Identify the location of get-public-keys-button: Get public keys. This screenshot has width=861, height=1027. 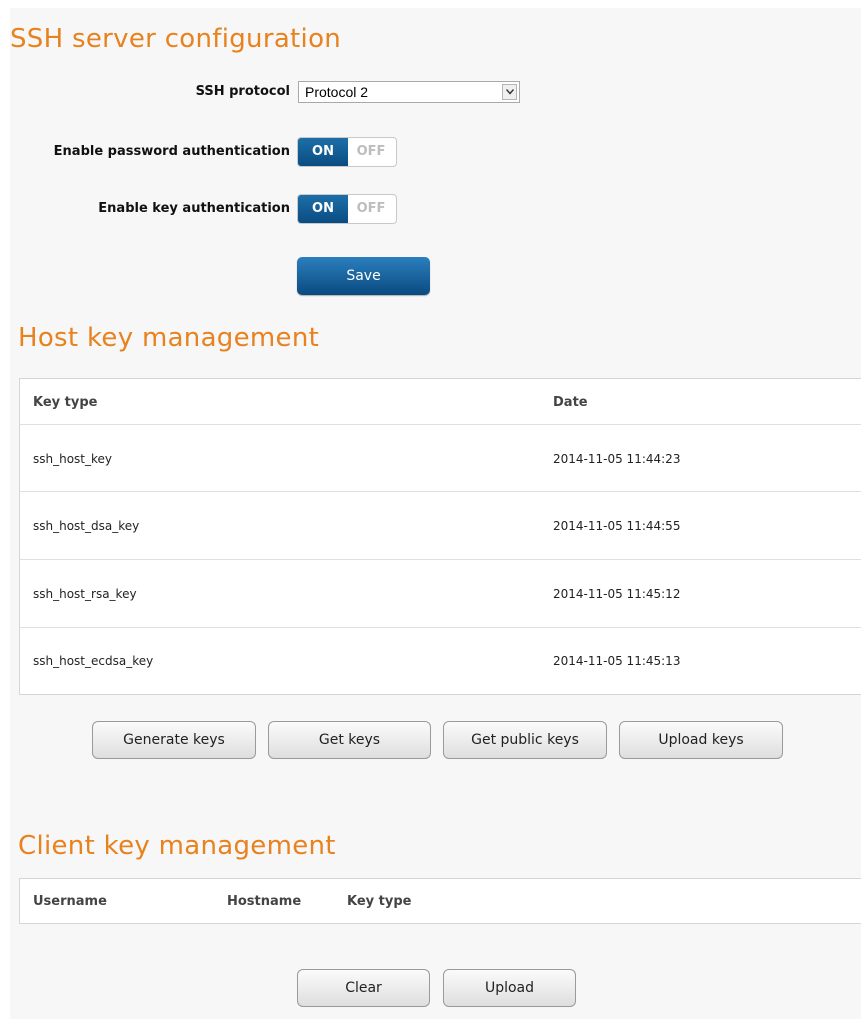
(525, 740).